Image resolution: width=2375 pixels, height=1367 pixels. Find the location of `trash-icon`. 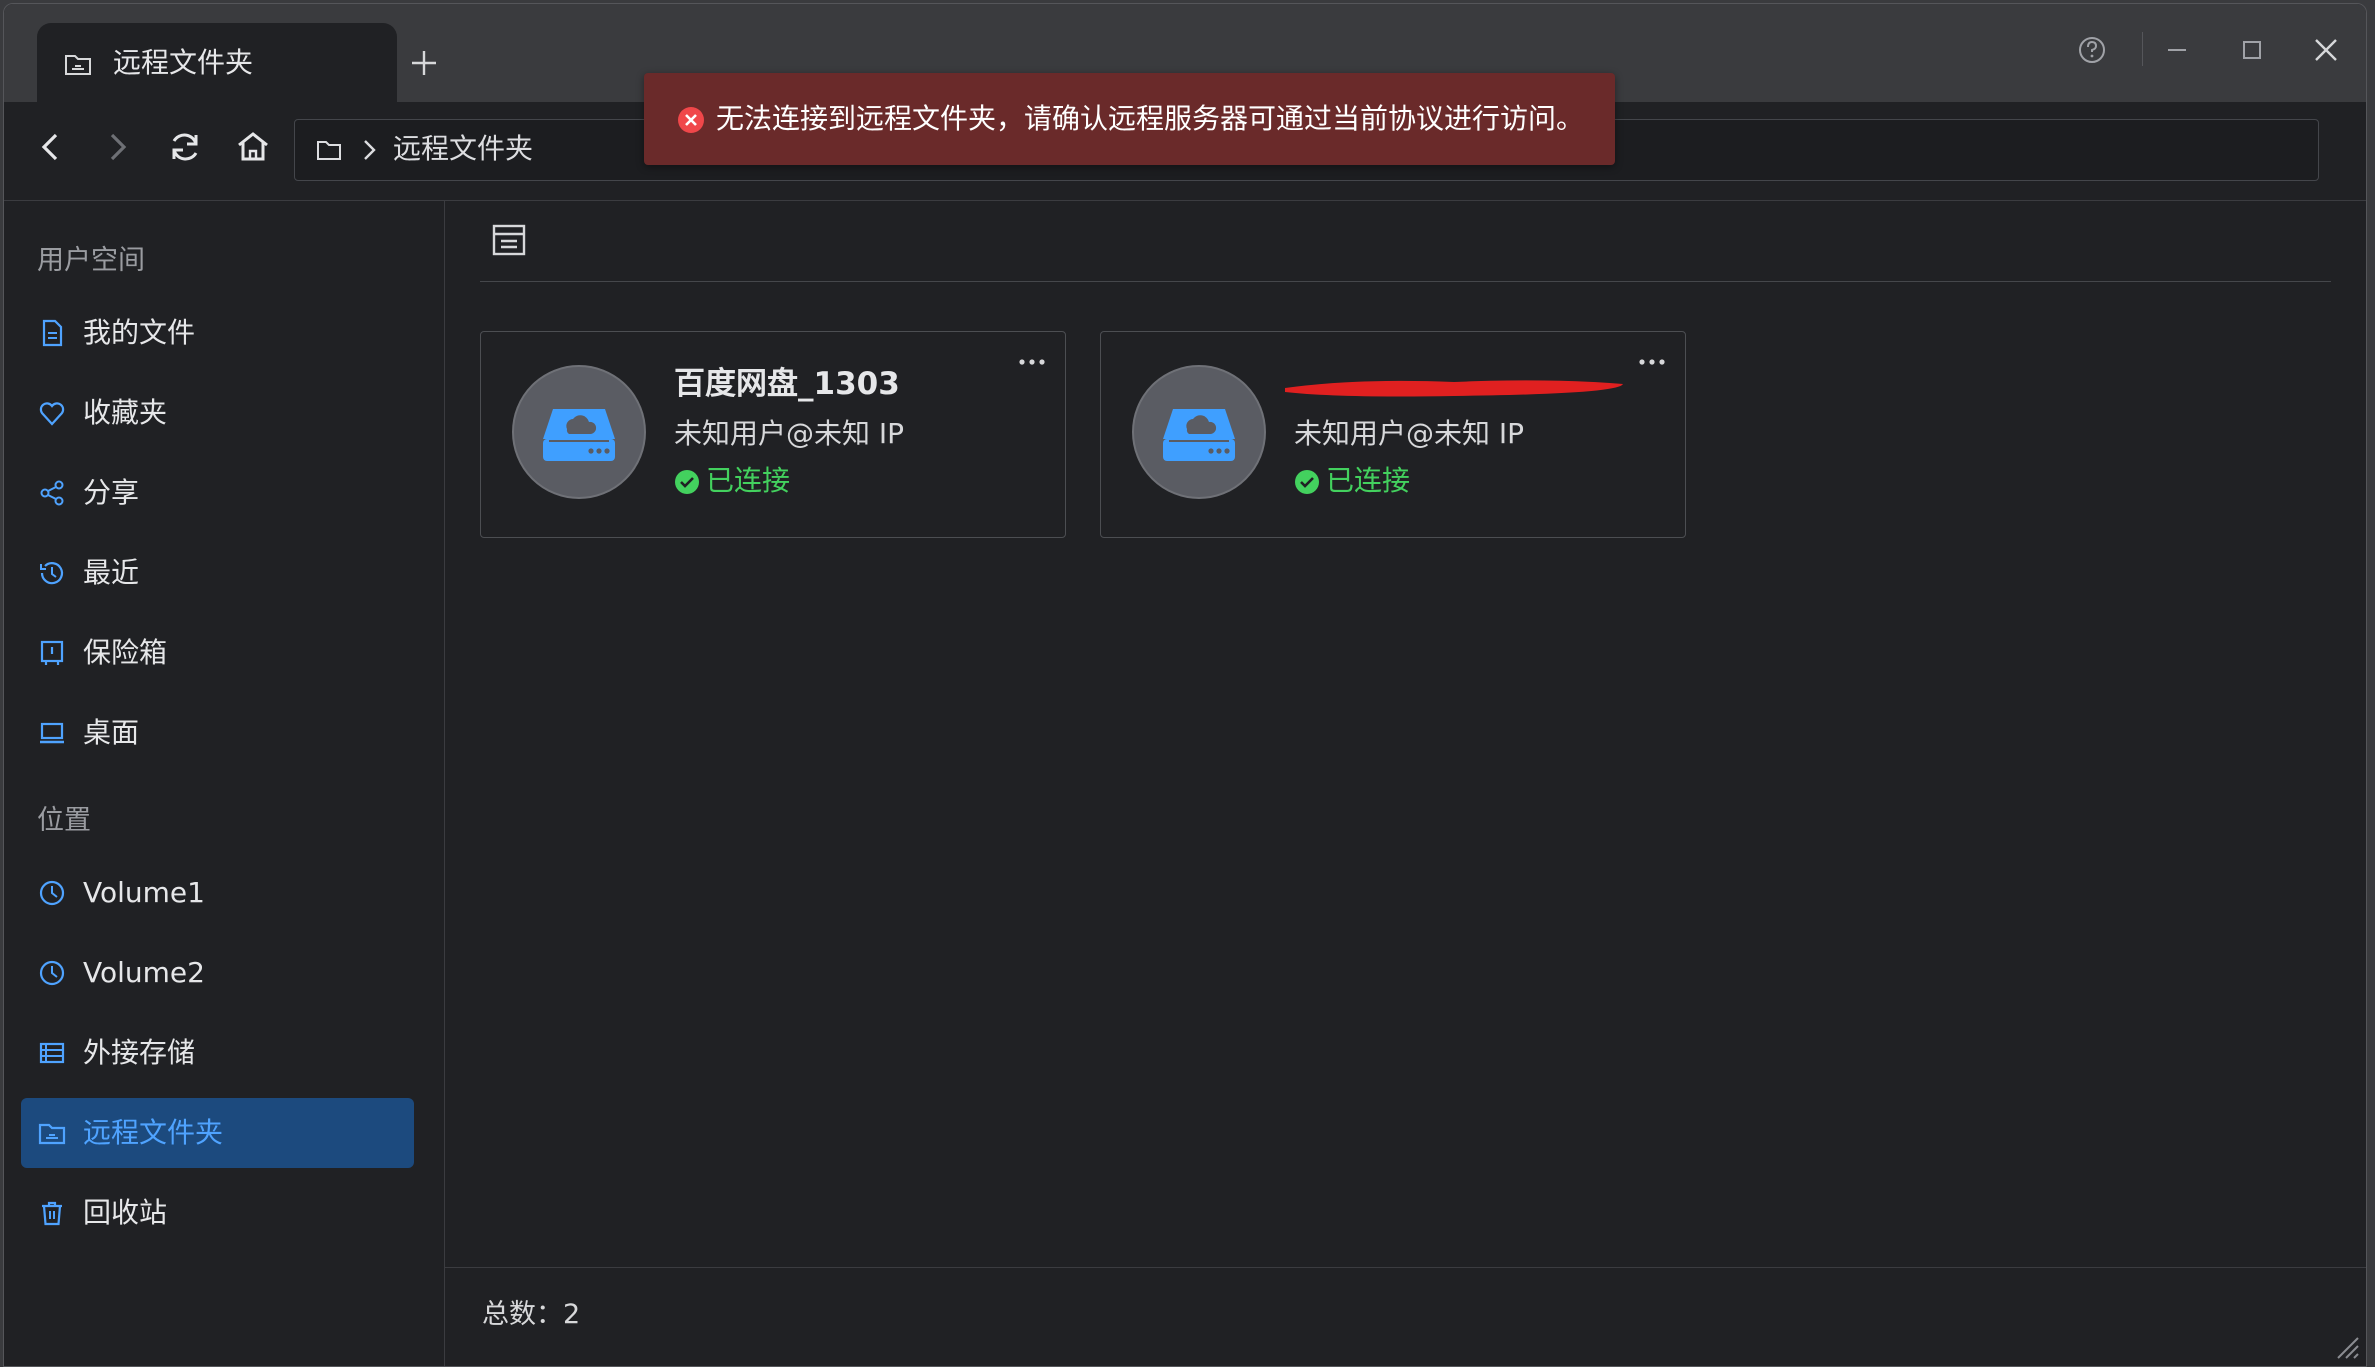

trash-icon is located at coordinates (52, 1213).